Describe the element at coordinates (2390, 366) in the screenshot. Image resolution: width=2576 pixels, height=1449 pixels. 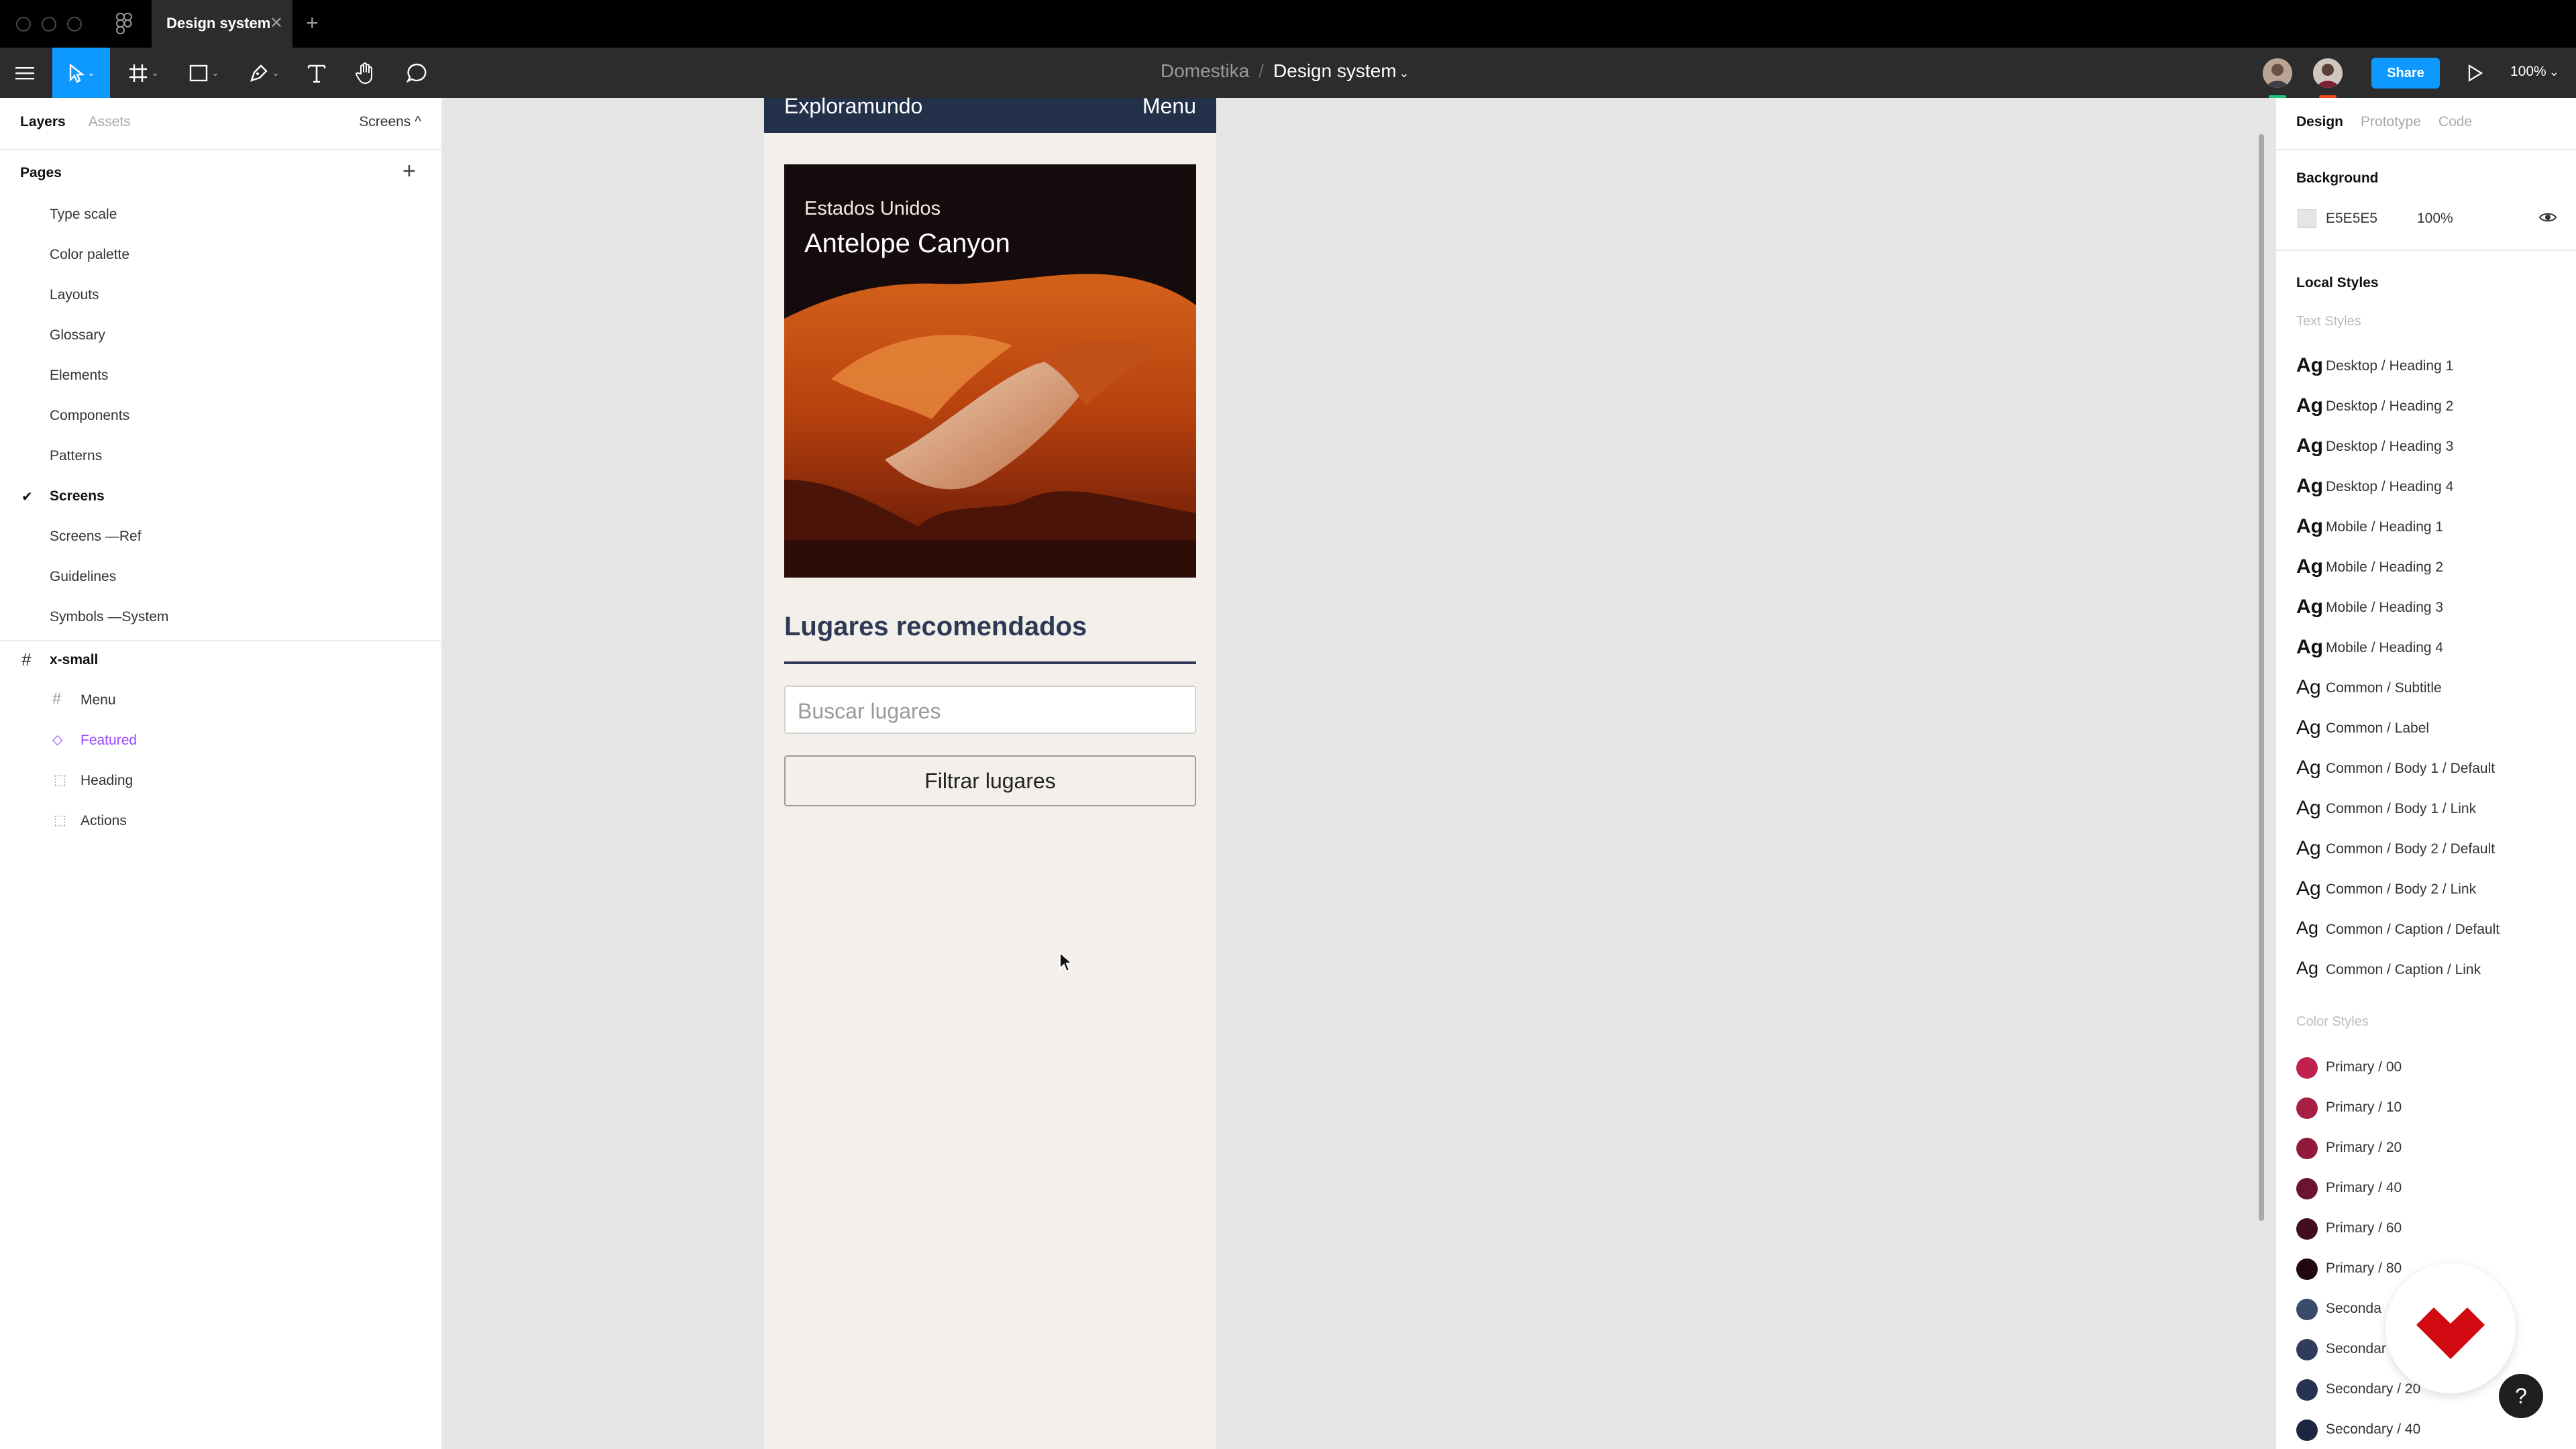
I see `text-style-name: Desktop / Heading 1` at that location.